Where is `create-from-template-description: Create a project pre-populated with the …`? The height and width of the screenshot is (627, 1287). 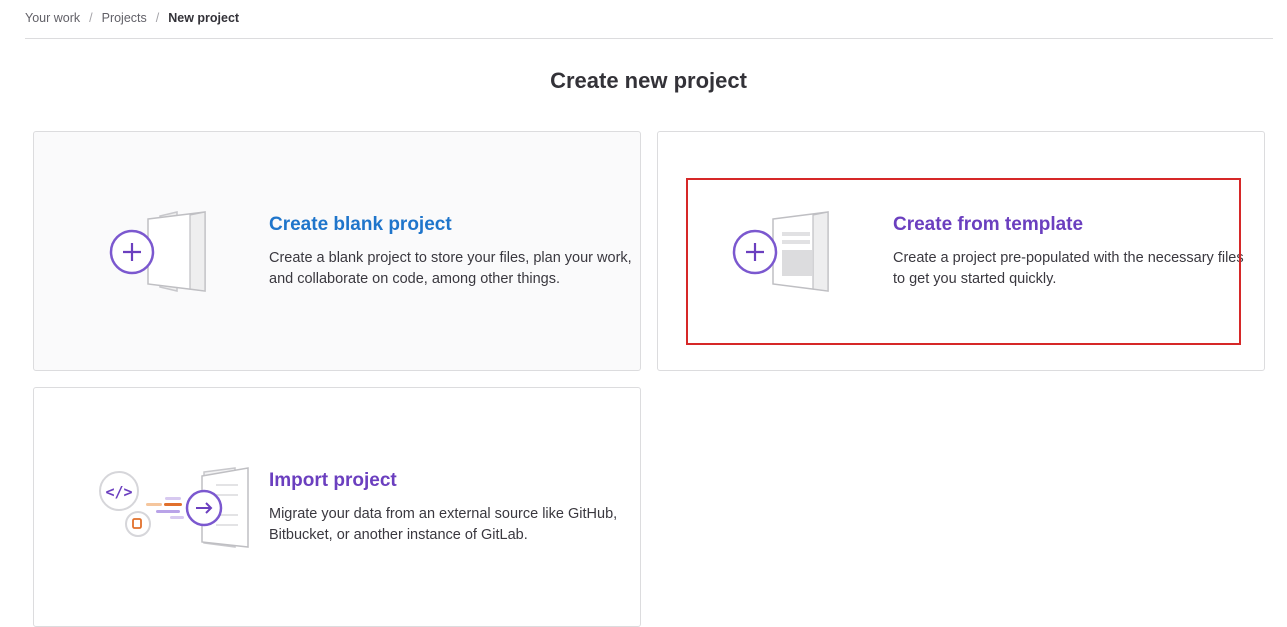 create-from-template-description: Create a project pre-populated with the … is located at coordinates (1068, 268).